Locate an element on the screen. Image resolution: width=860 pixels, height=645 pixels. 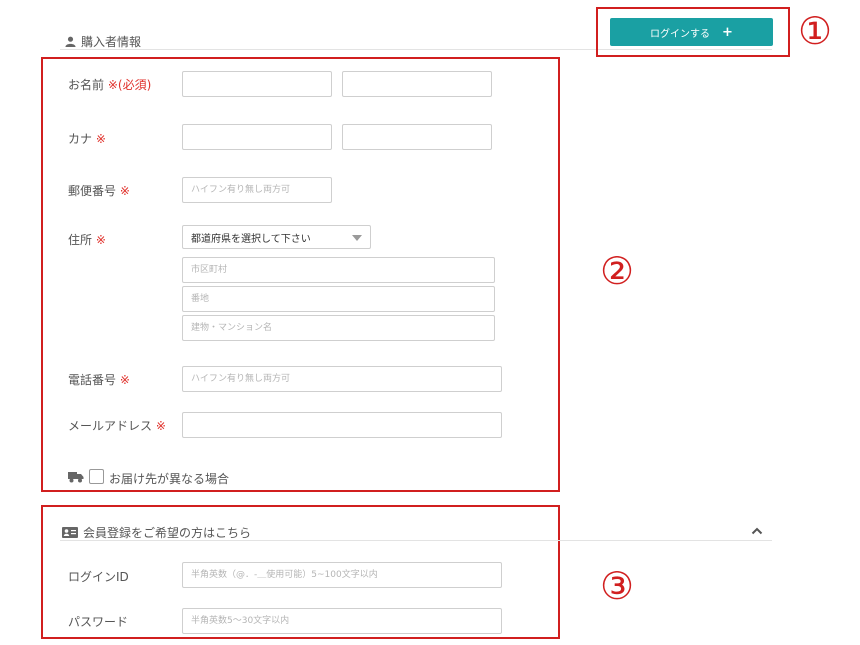
caret-down-icon is located at coordinates (357, 238).